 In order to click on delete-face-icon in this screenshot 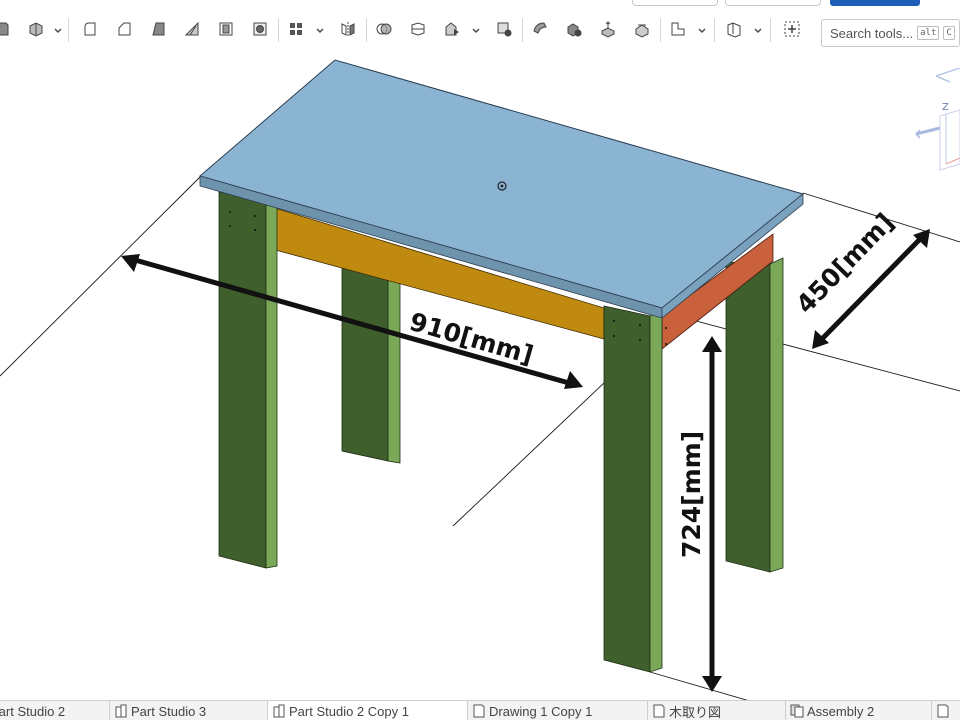, I will do `click(574, 29)`.